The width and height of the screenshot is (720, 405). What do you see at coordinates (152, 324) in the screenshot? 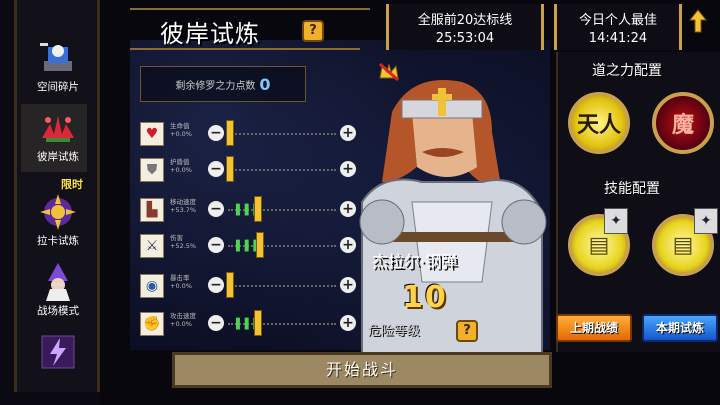
I see `gauntlet-icon: ✊` at bounding box center [152, 324].